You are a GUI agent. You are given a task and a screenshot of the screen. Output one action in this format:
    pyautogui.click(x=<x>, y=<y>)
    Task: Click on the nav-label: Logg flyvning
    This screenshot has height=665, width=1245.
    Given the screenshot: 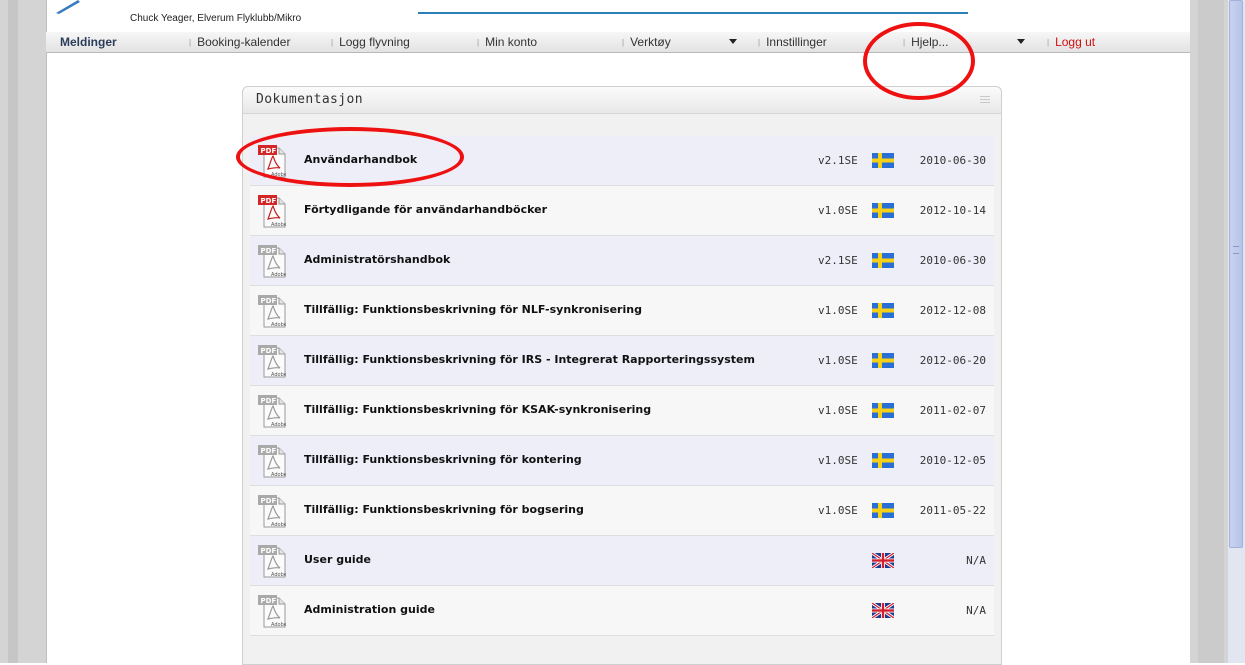 What is the action you would take?
    pyautogui.click(x=374, y=42)
    